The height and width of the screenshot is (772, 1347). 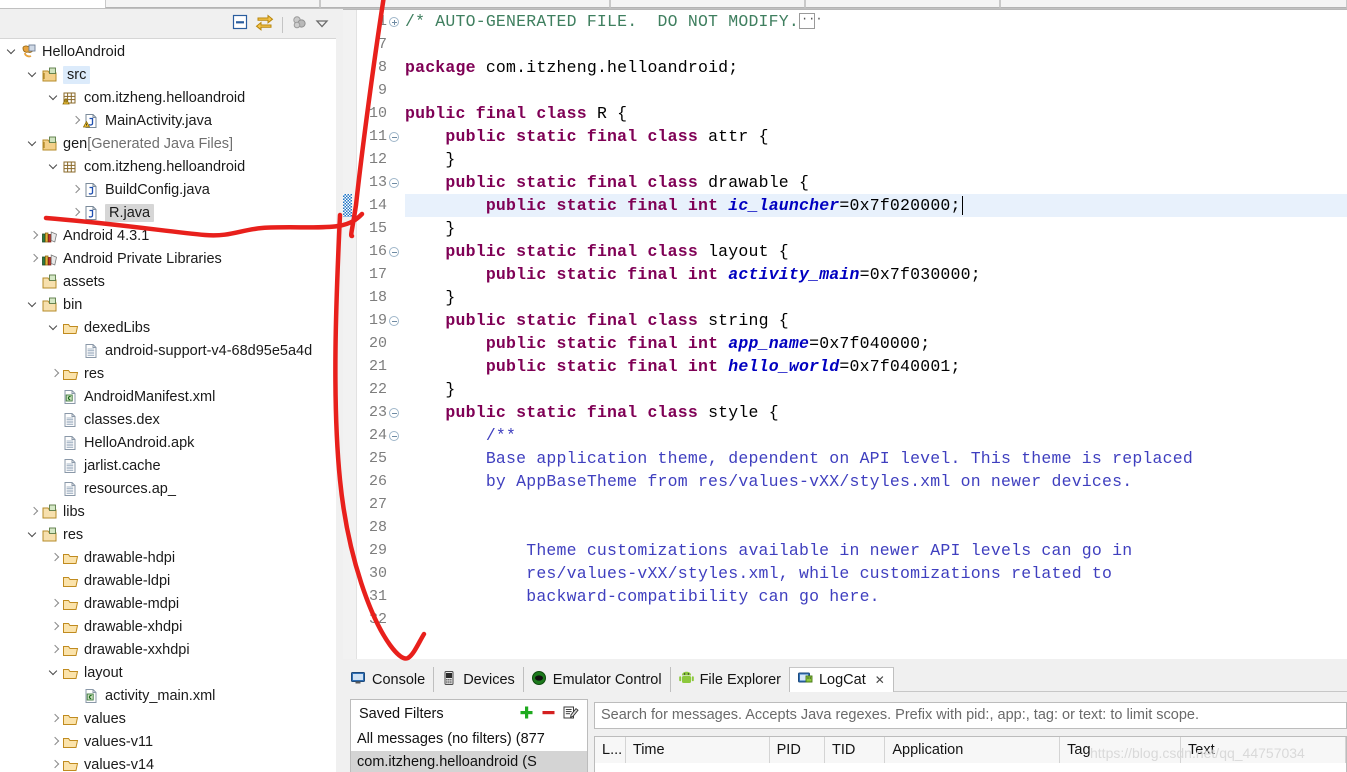 I want to click on tree-item: classes.dex, so click(x=168, y=419).